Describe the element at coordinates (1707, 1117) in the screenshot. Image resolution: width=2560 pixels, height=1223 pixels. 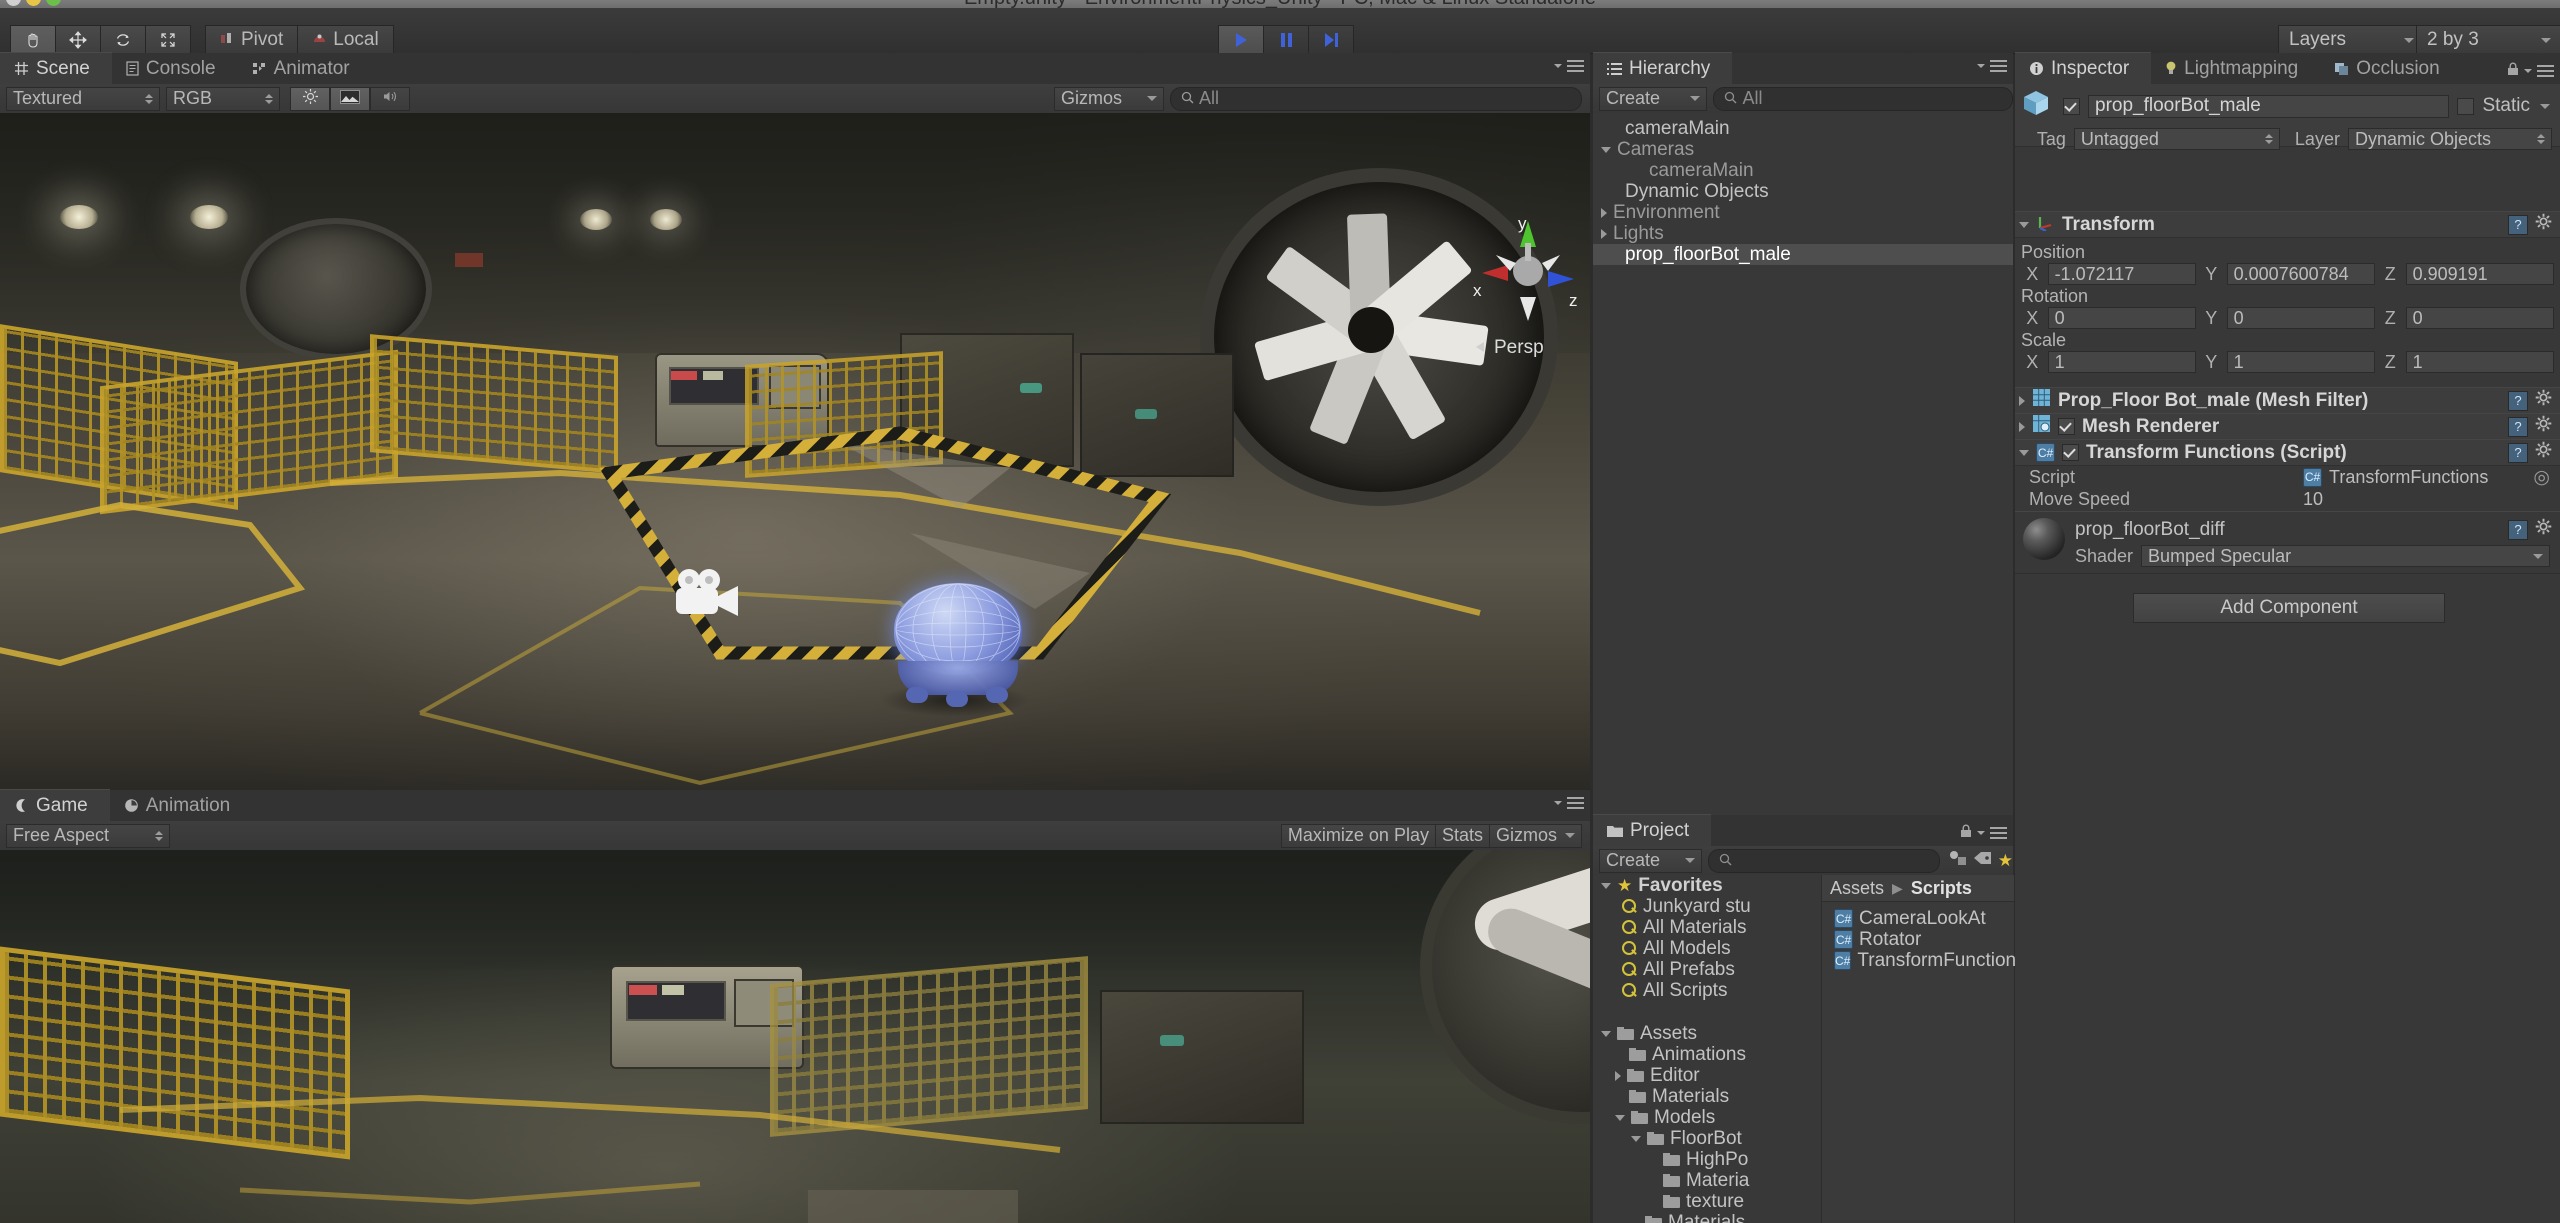
I see `project-tree-item-models: Models` at that location.